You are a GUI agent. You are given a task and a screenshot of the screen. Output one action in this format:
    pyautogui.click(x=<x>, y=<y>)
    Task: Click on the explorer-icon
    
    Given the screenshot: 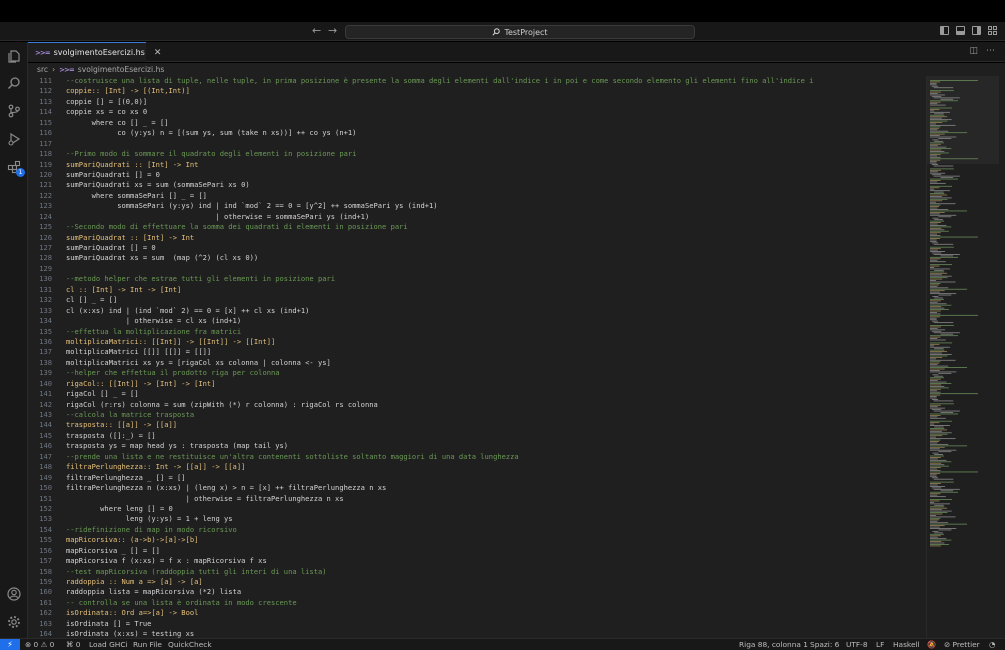 What is the action you would take?
    pyautogui.click(x=14, y=56)
    